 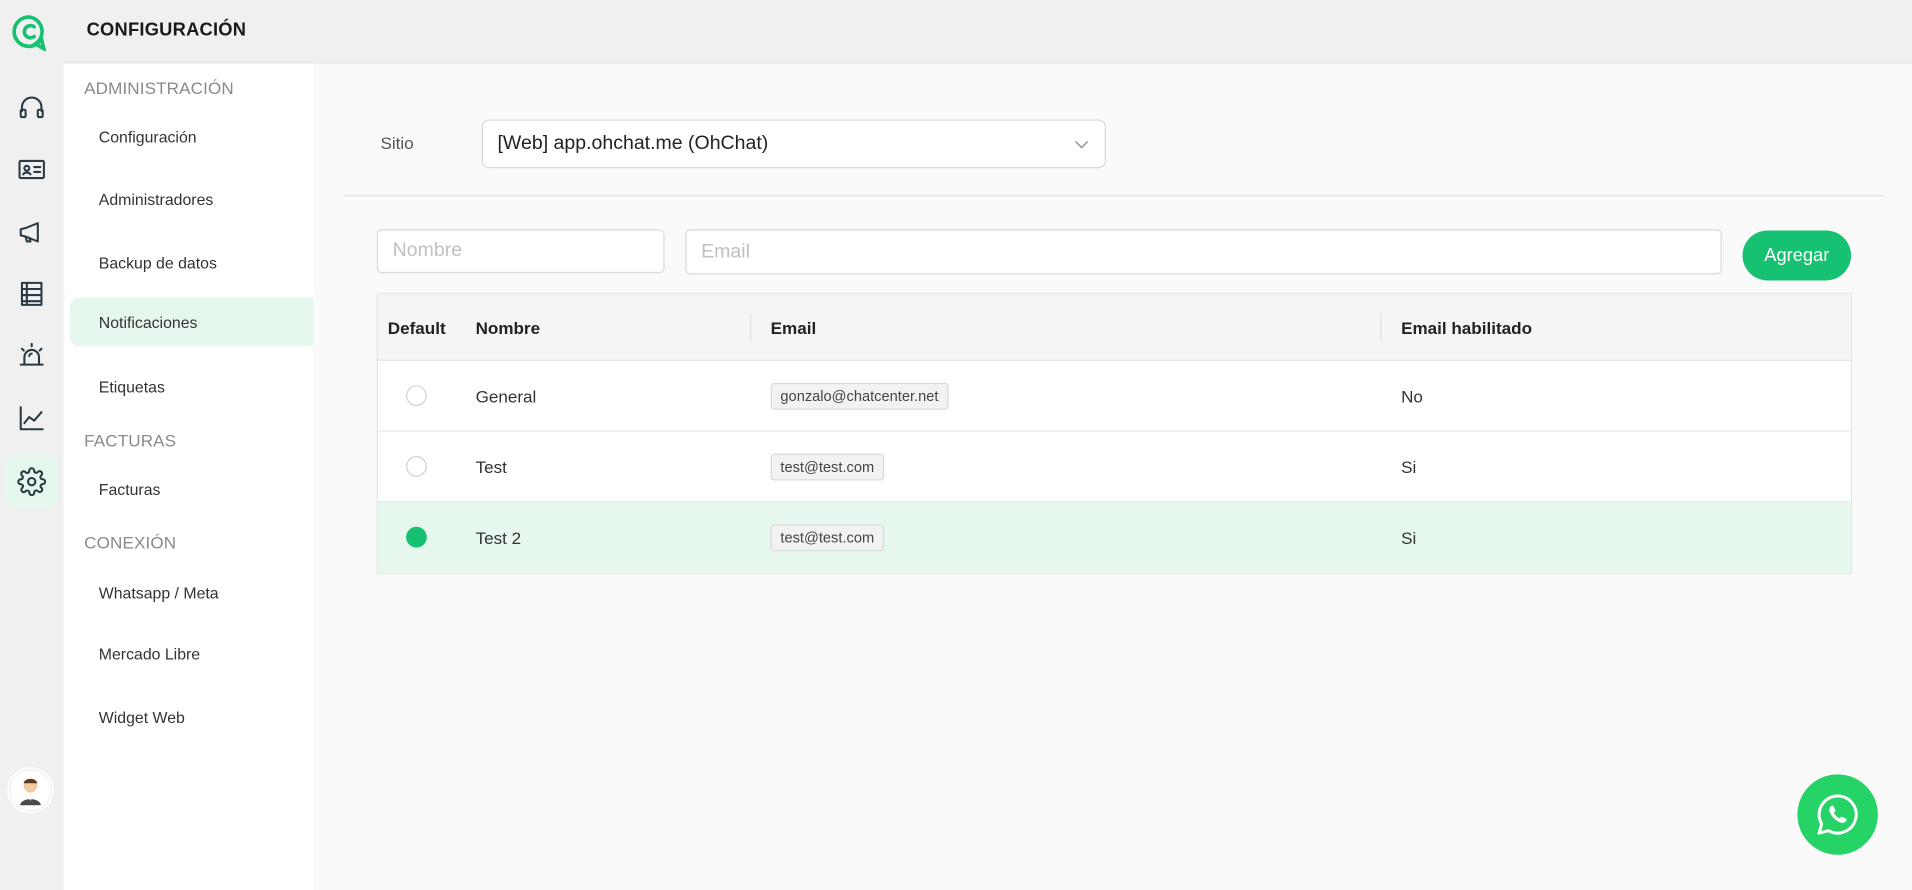 What do you see at coordinates (633, 143) in the screenshot?
I see `site-select-value: [Web] app.ohchat.me (OhChat)` at bounding box center [633, 143].